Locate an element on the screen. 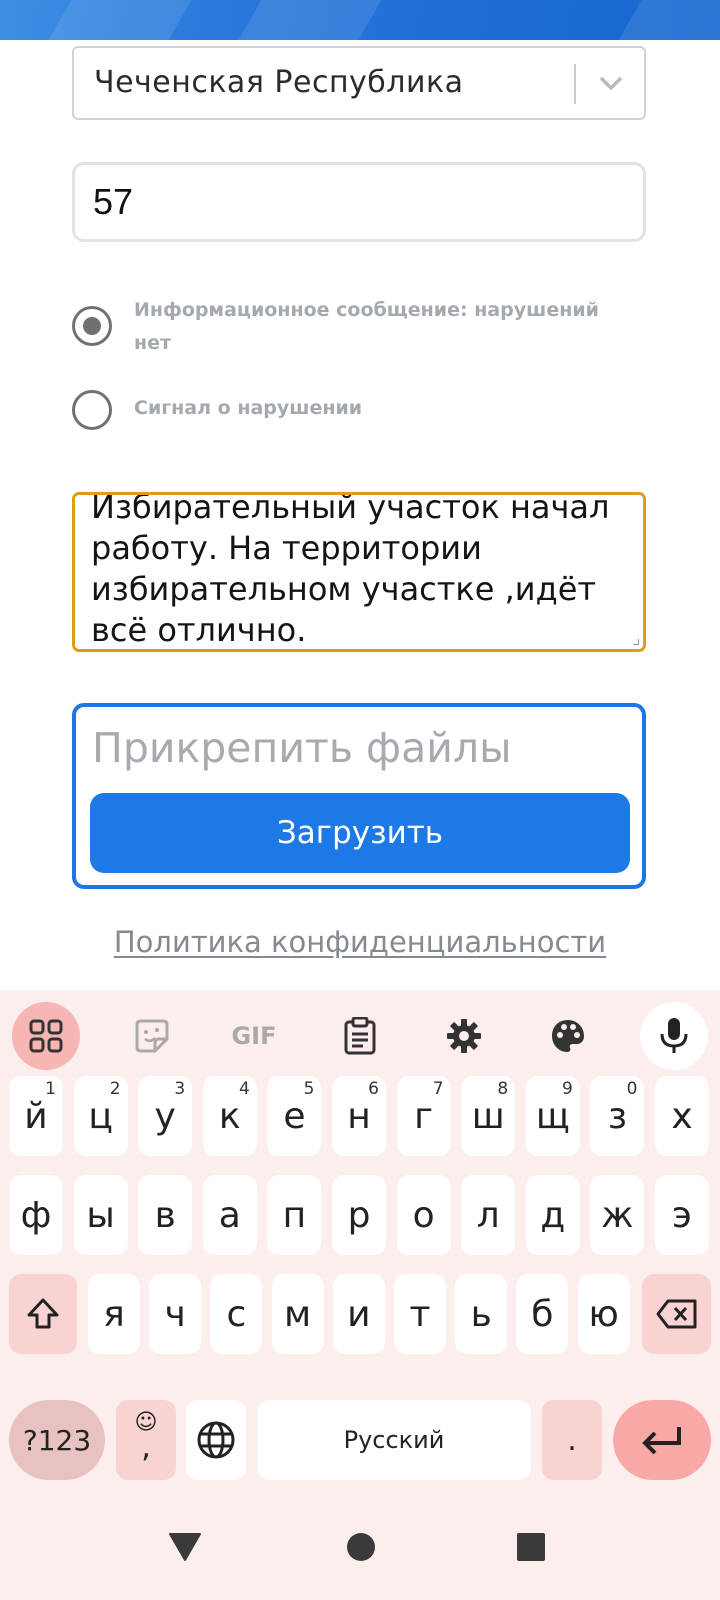 The image size is (720, 1600). comma-label: , is located at coordinates (146, 1447).